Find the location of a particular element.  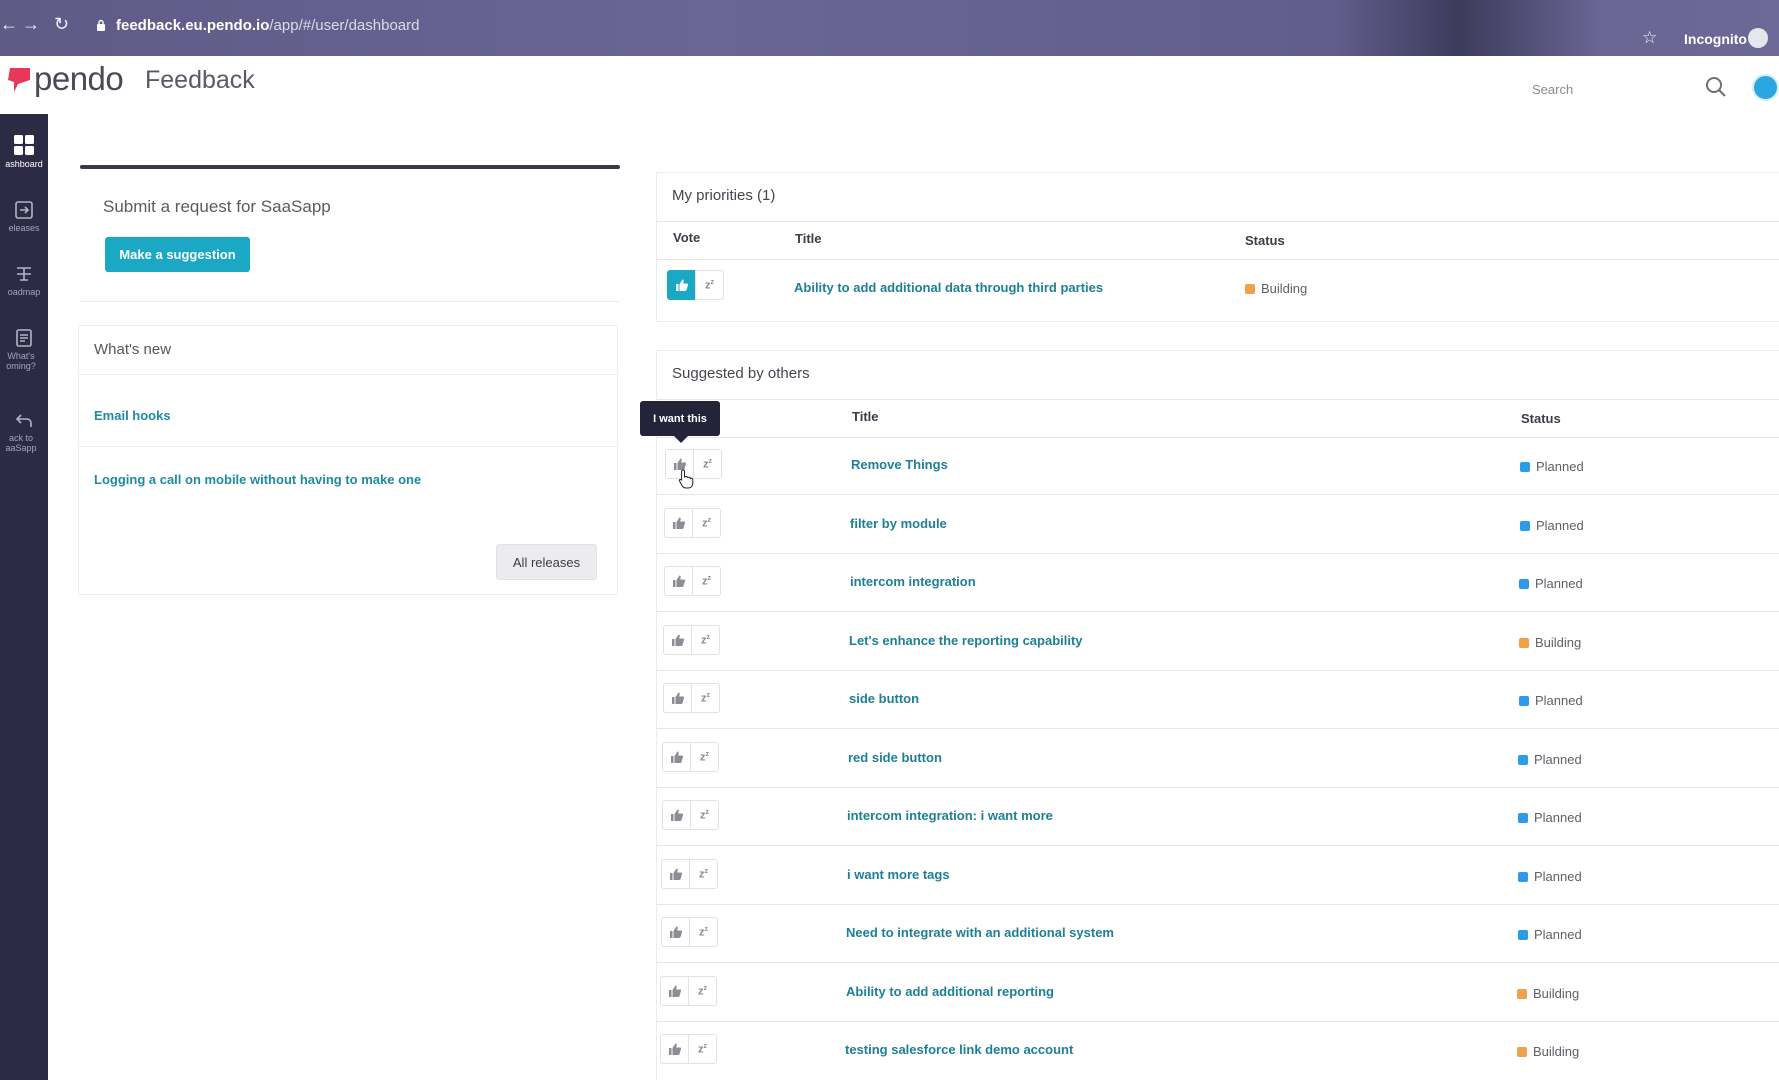

suggestion-title: Ability to add additional reporting is located at coordinates (950, 991).